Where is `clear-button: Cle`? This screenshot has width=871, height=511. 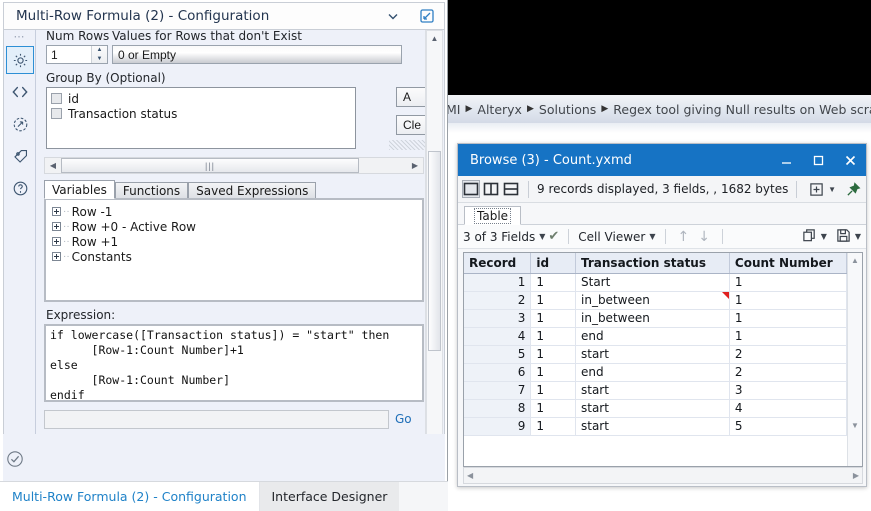 clear-button: Cle is located at coordinates (410, 125).